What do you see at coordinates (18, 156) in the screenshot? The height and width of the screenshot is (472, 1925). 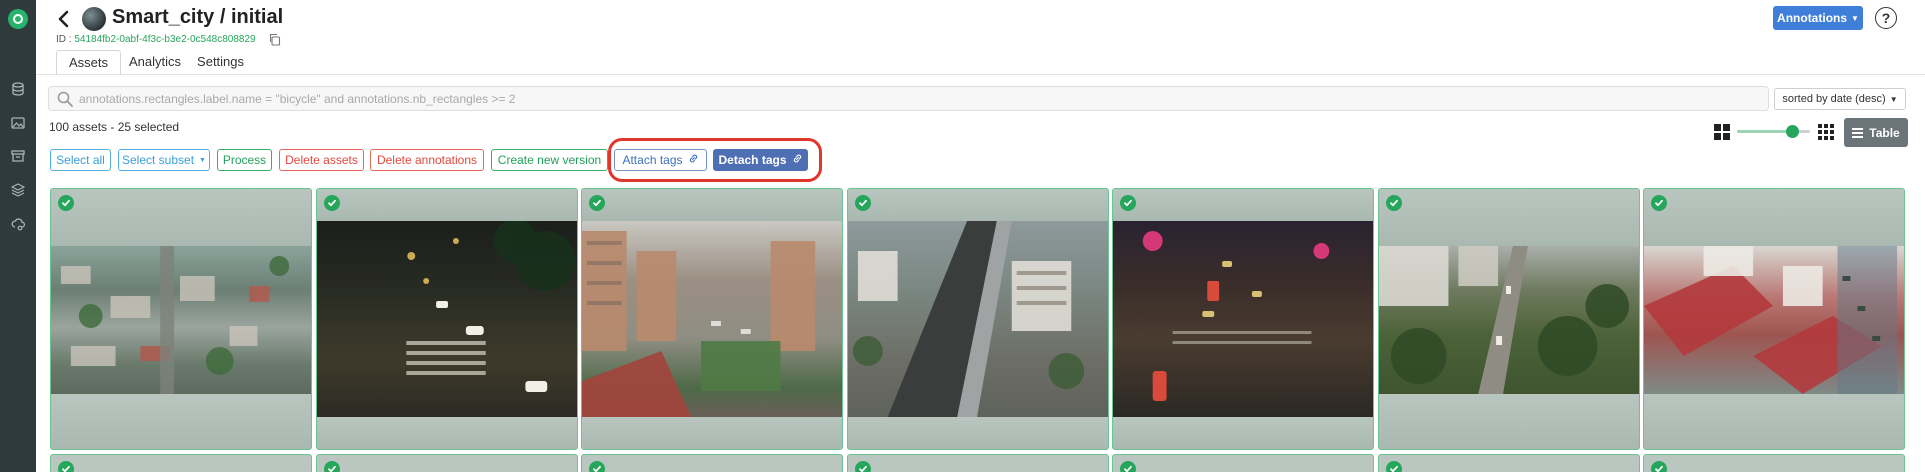 I see `storage-icon` at bounding box center [18, 156].